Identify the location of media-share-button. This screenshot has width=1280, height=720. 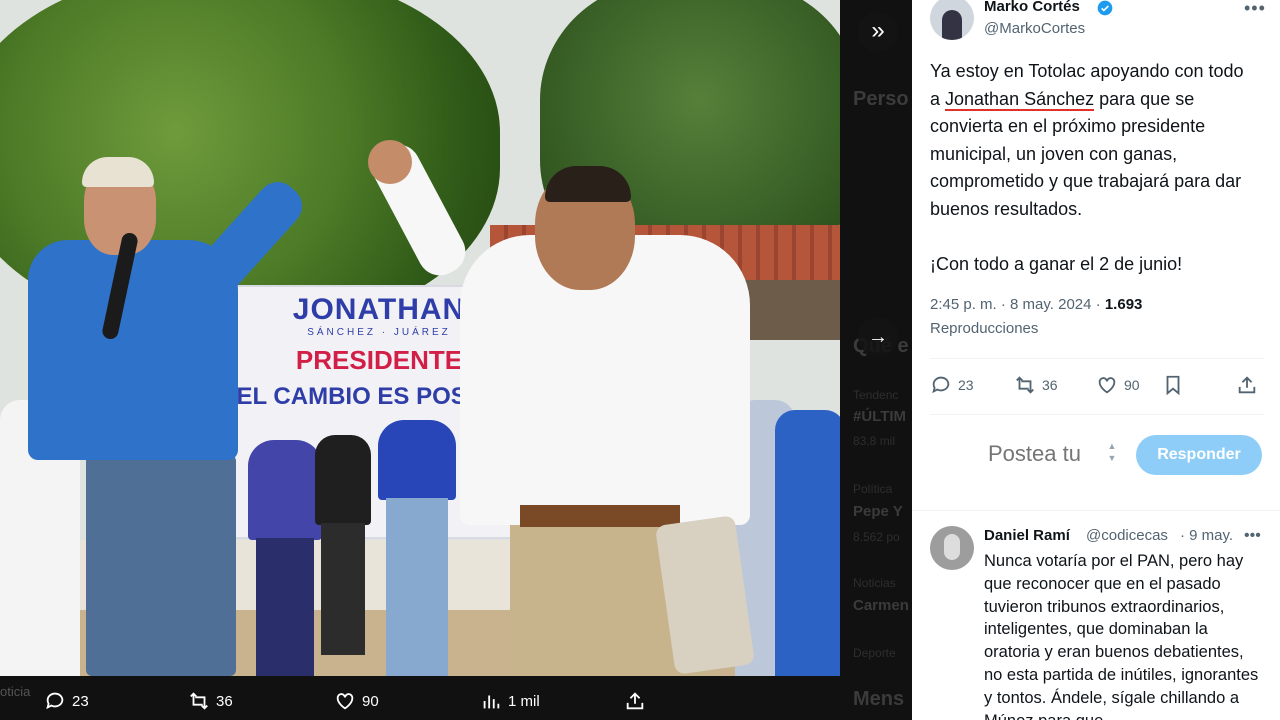
(638, 701).